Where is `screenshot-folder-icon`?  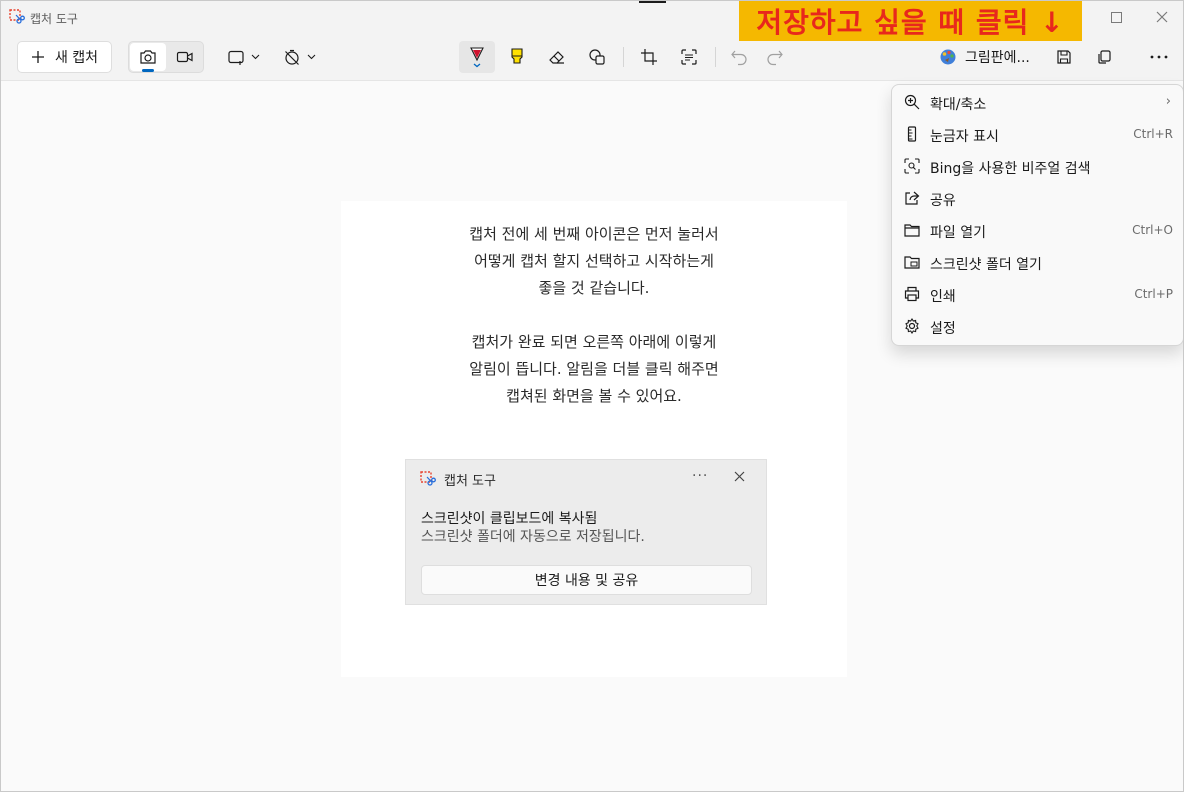 screenshot-folder-icon is located at coordinates (912, 262).